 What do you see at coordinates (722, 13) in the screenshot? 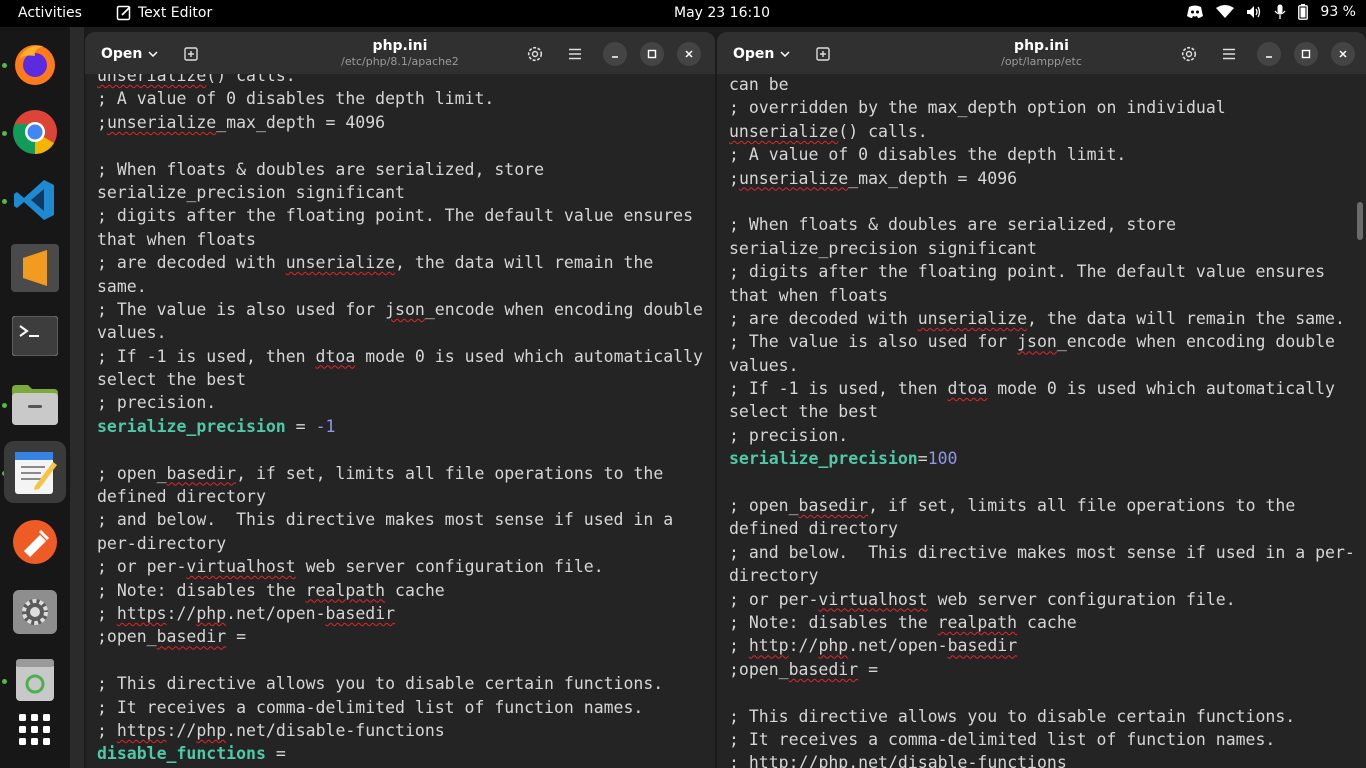
I see `clock: May 23 16:10` at bounding box center [722, 13].